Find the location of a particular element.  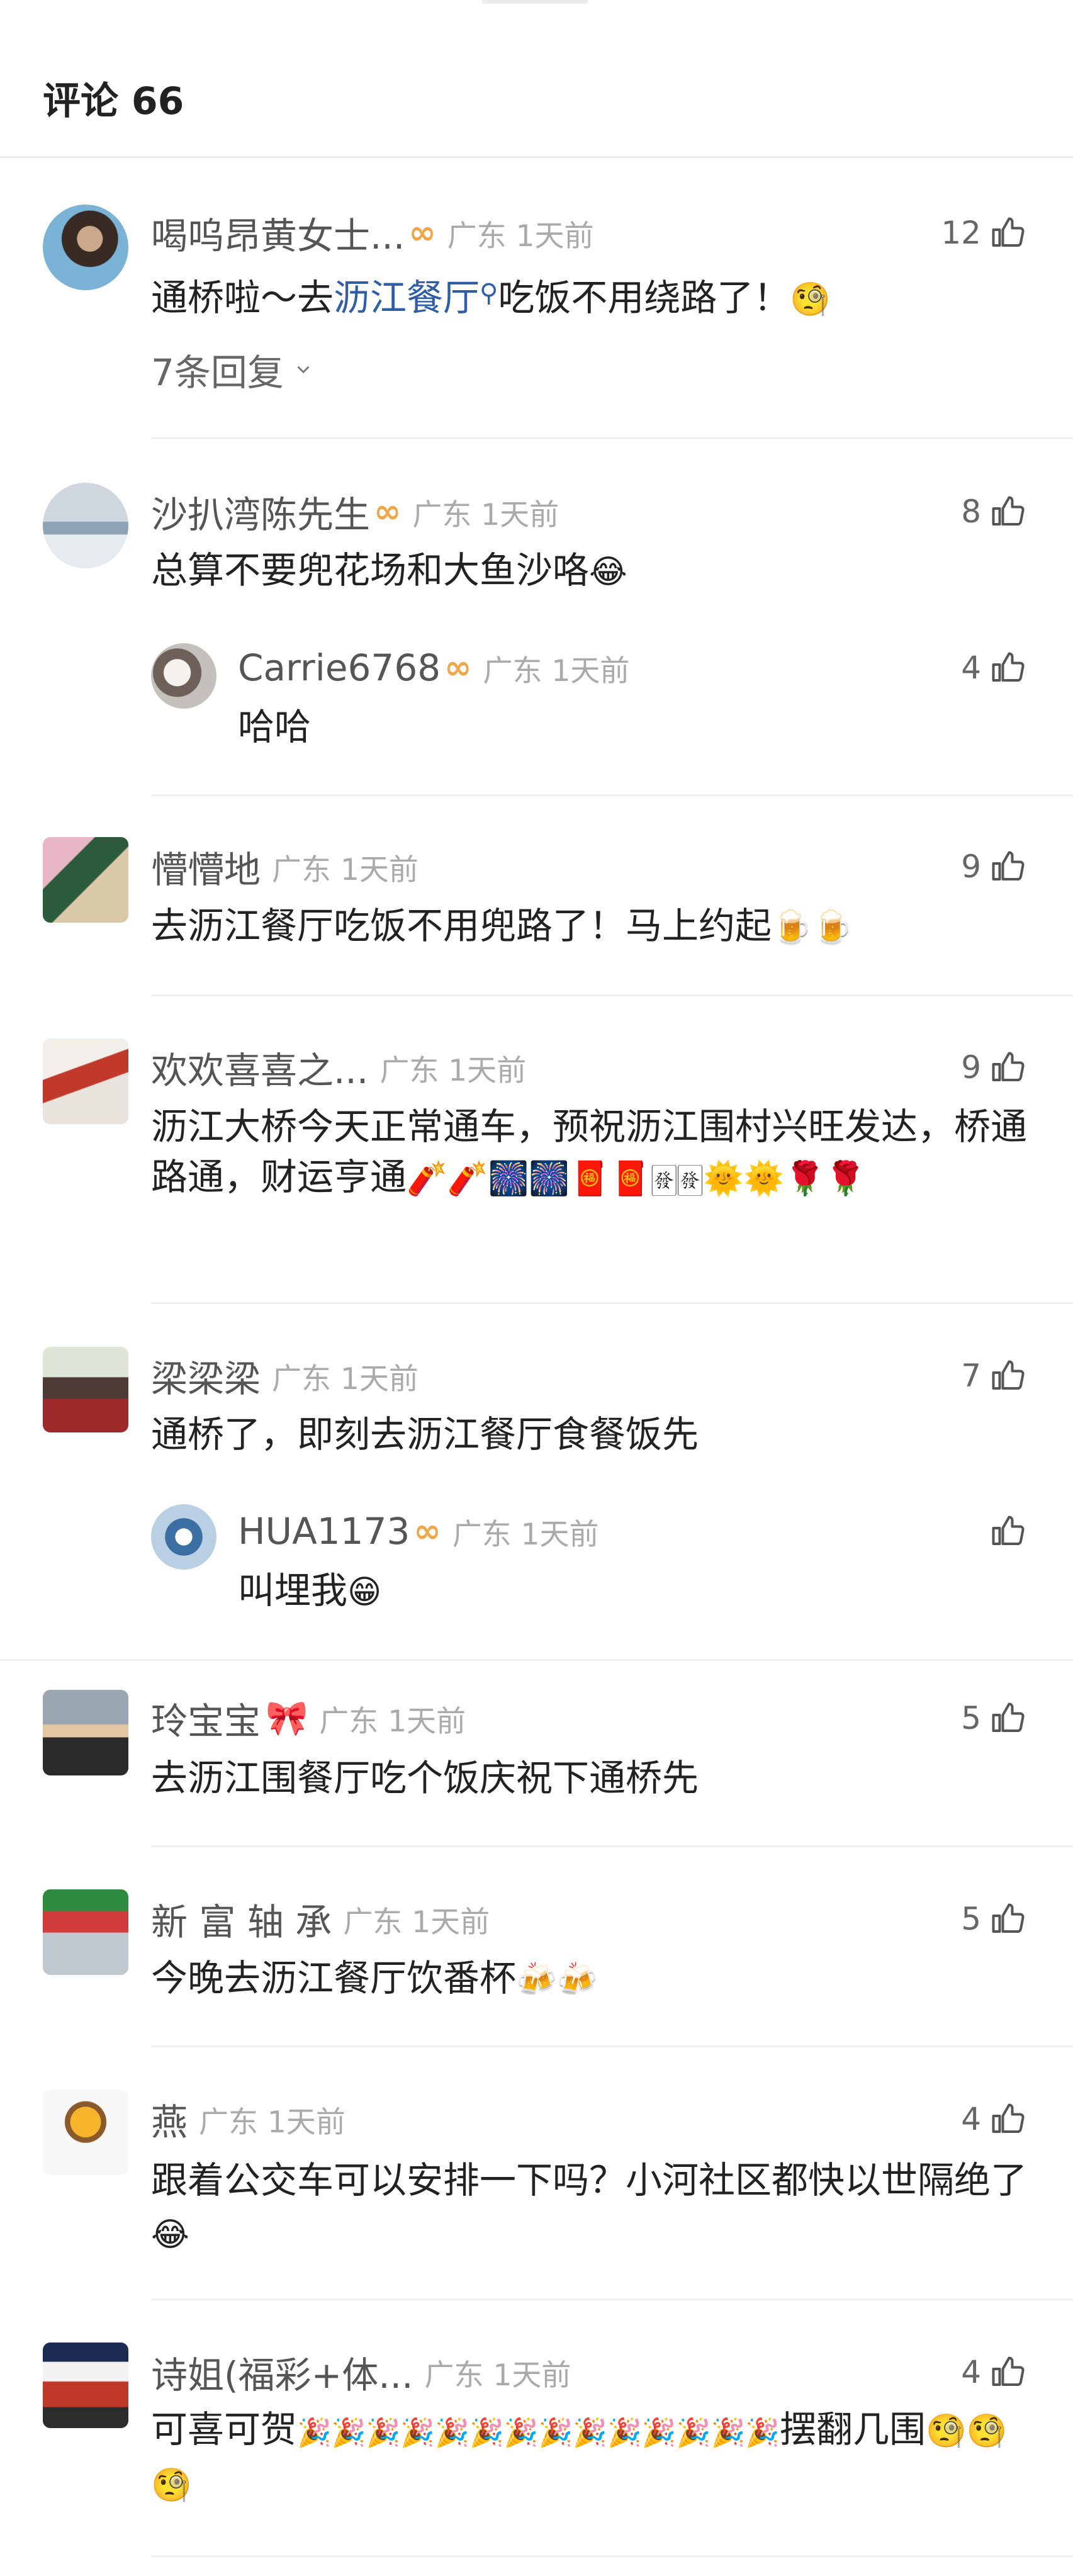

username: 新 富 轴 承 is located at coordinates (241, 1919).